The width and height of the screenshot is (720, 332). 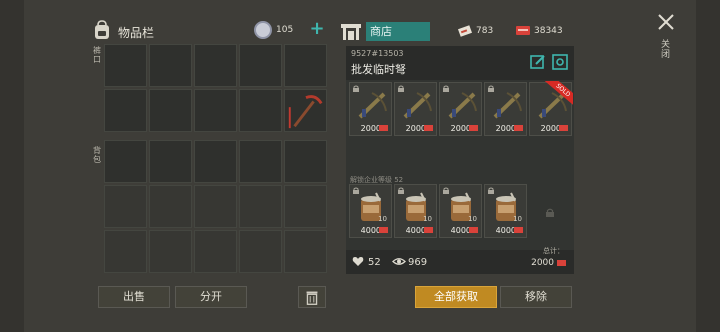 I want to click on eye-icon, so click(x=399, y=261).